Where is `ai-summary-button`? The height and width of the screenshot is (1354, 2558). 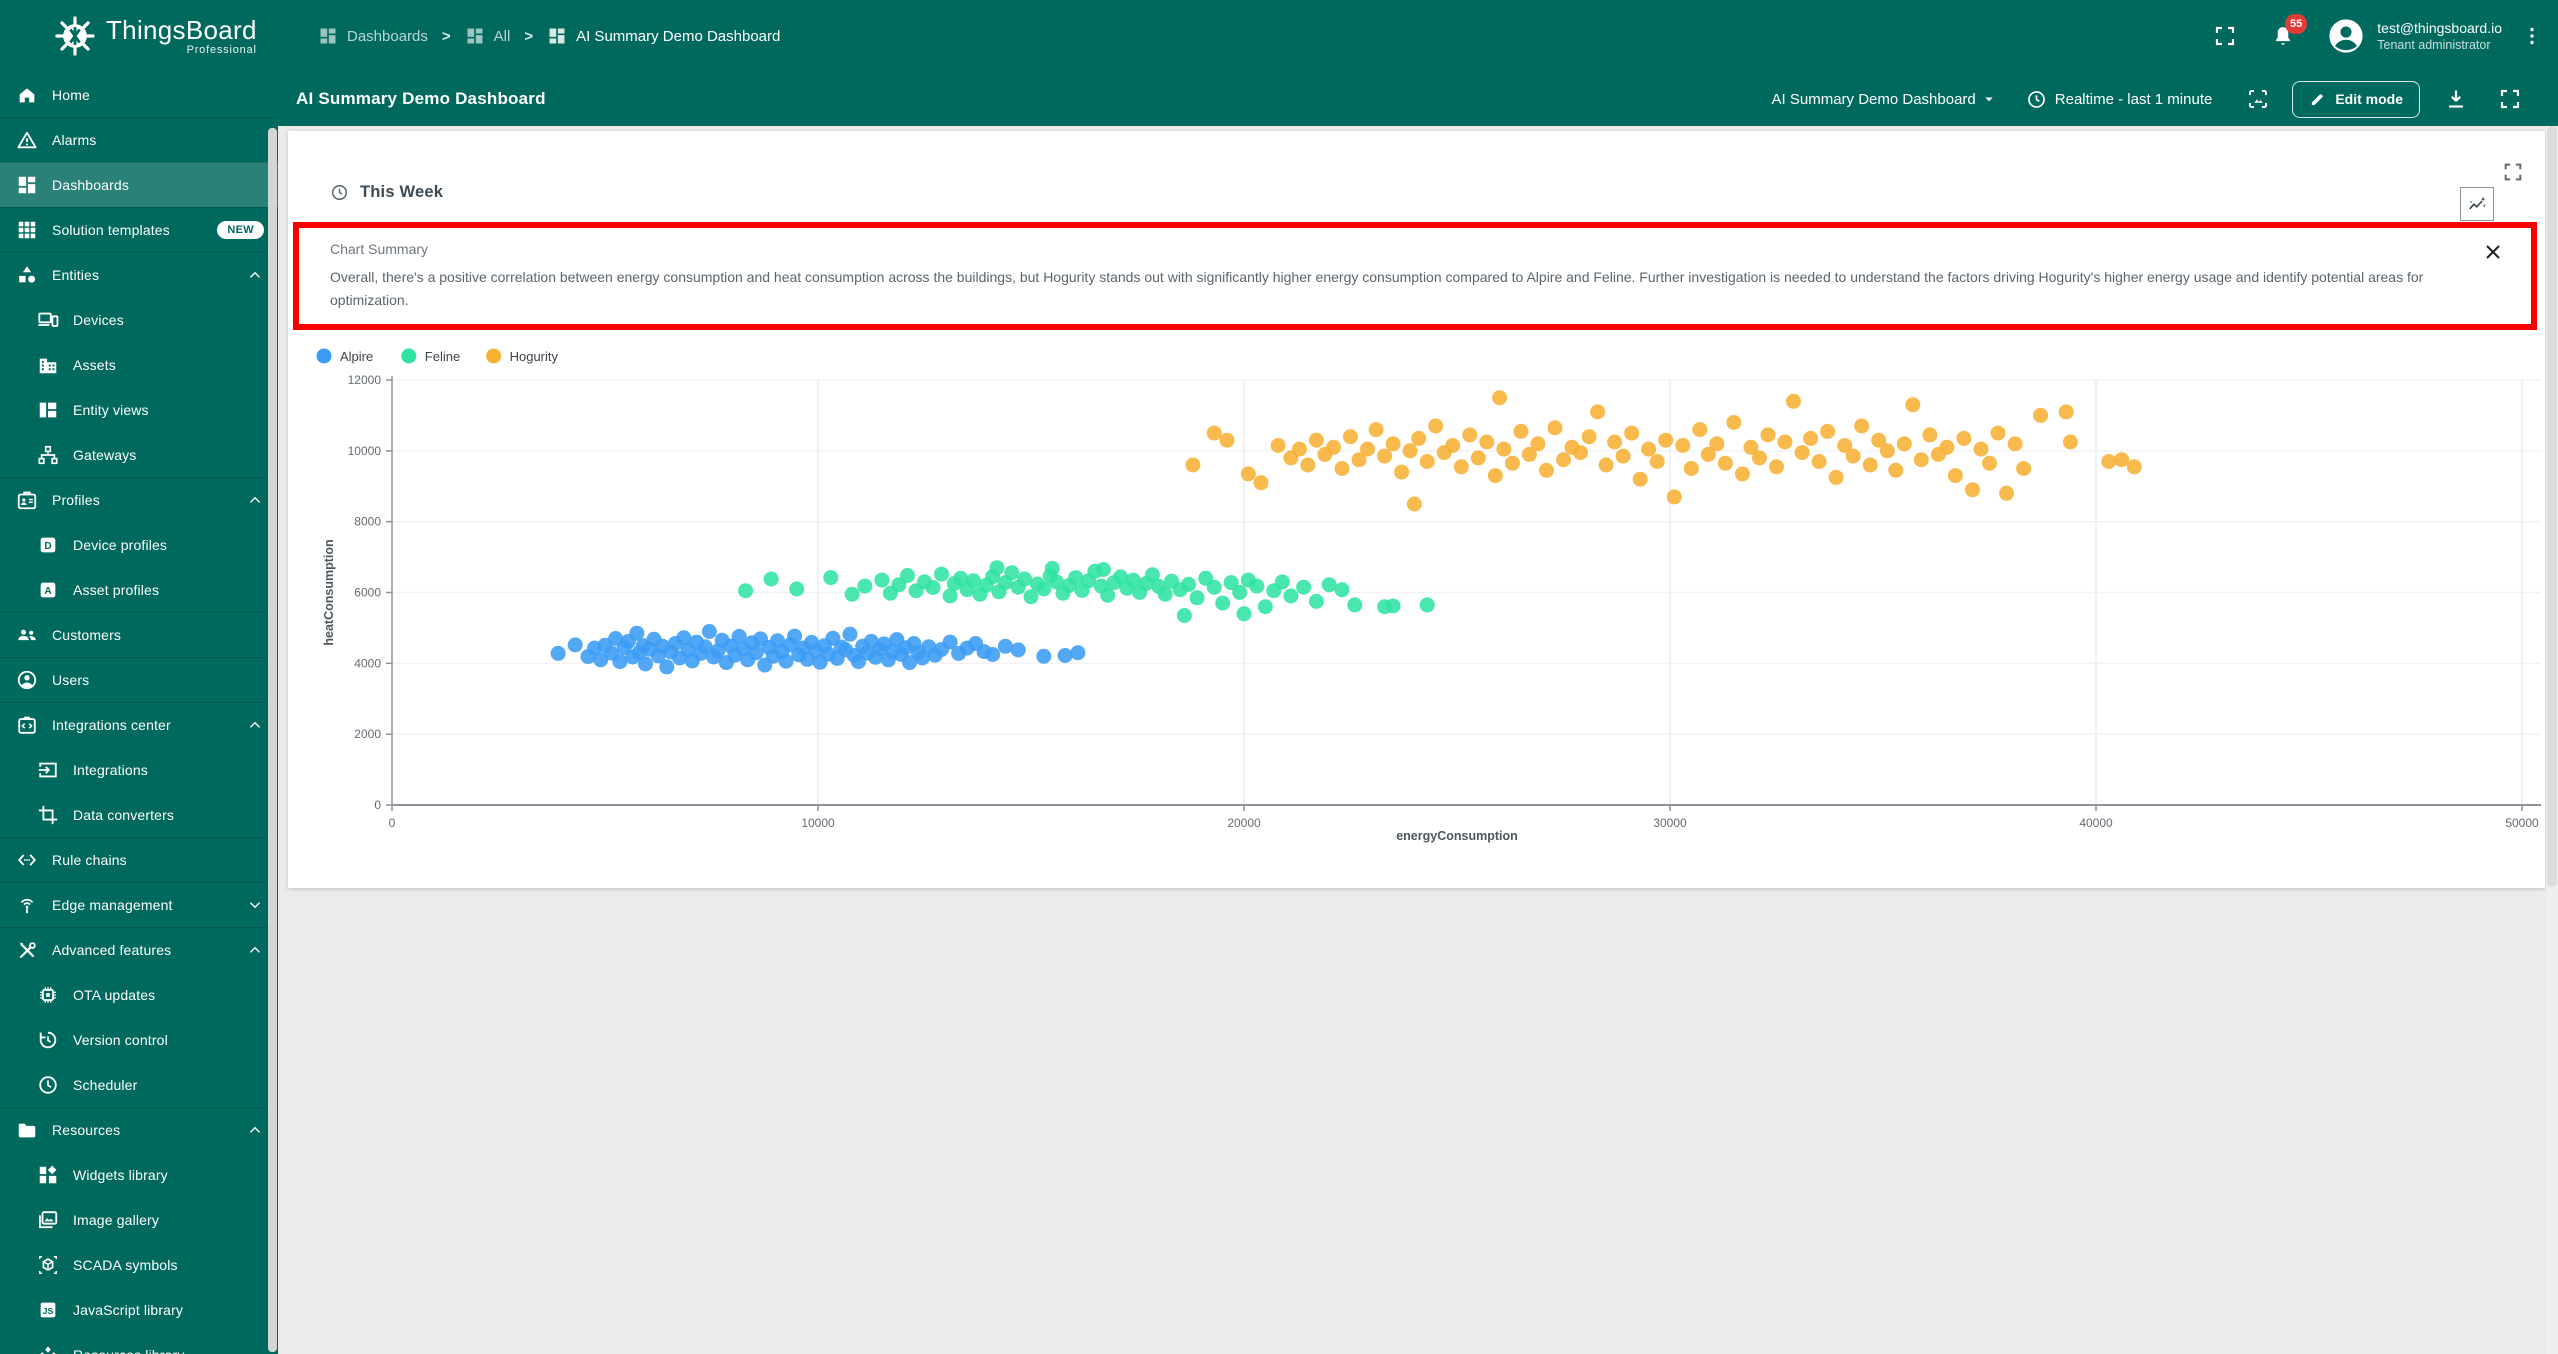 ai-summary-button is located at coordinates (2477, 204).